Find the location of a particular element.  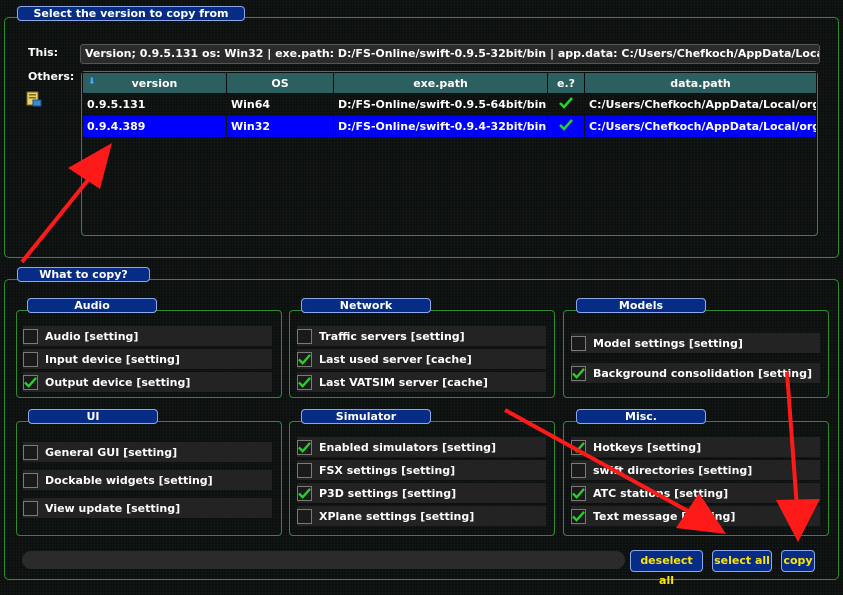

general-gui-checkbox: General GUI [setting] is located at coordinates (147, 452).